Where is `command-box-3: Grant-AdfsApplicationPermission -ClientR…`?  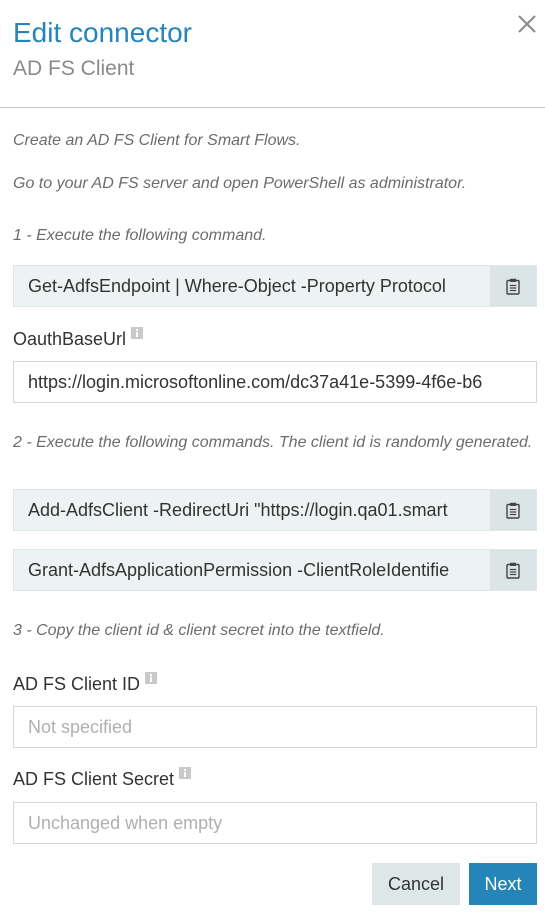
command-box-3: Grant-AdfsApplicationPermission -ClientR… is located at coordinates (275, 570).